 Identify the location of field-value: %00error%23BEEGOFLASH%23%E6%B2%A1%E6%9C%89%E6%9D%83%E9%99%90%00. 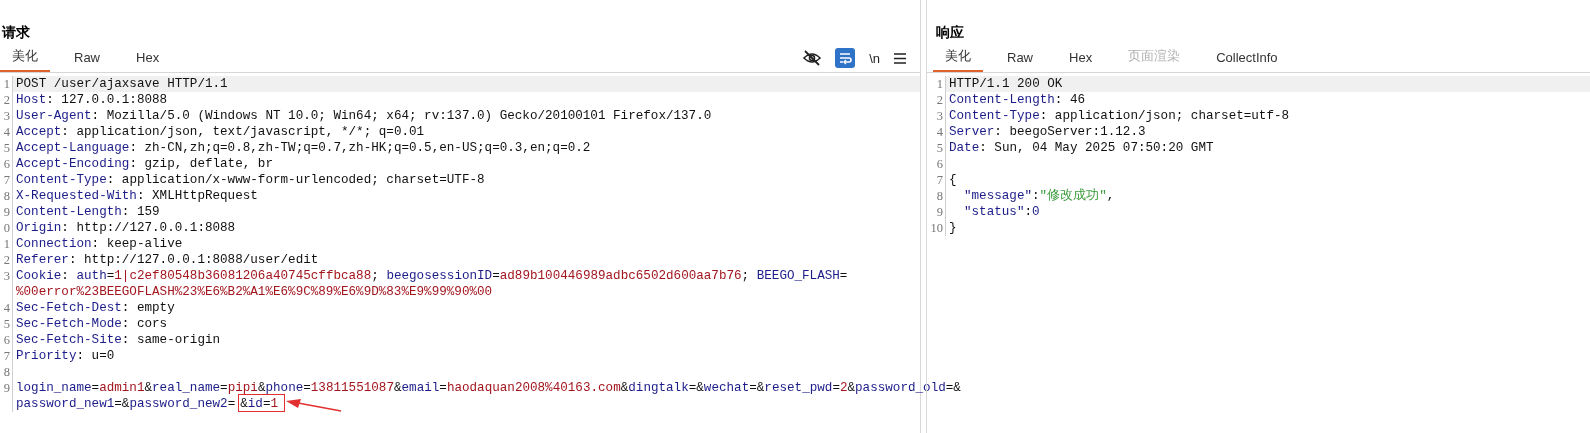
(254, 292).